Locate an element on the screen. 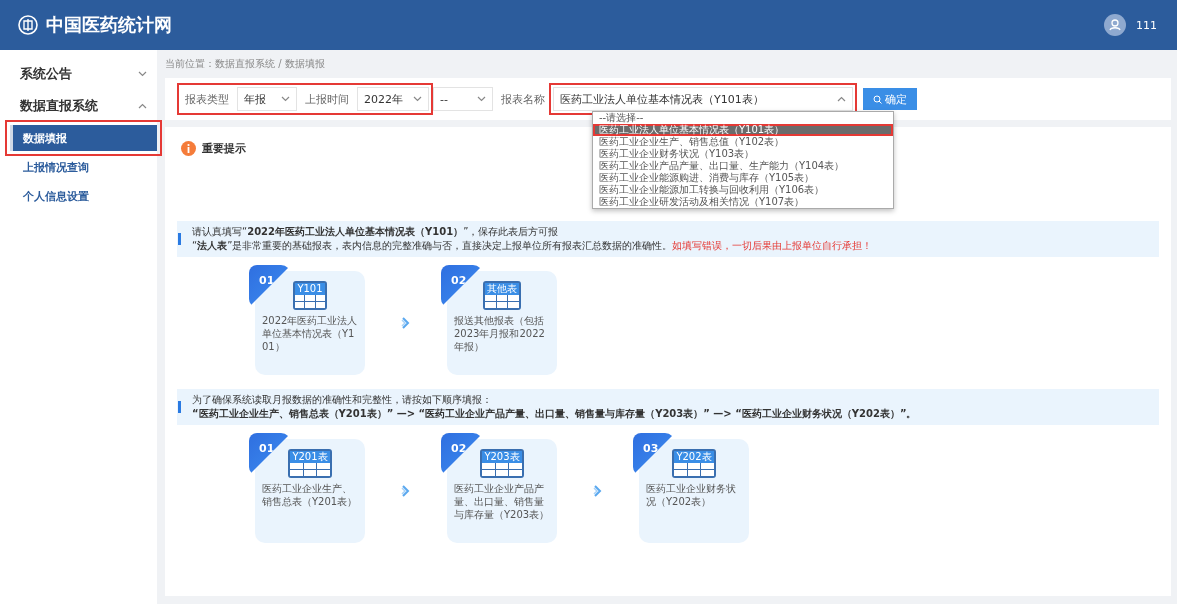 This screenshot has height=604, width=1177. select-field: -- is located at coordinates (463, 99).